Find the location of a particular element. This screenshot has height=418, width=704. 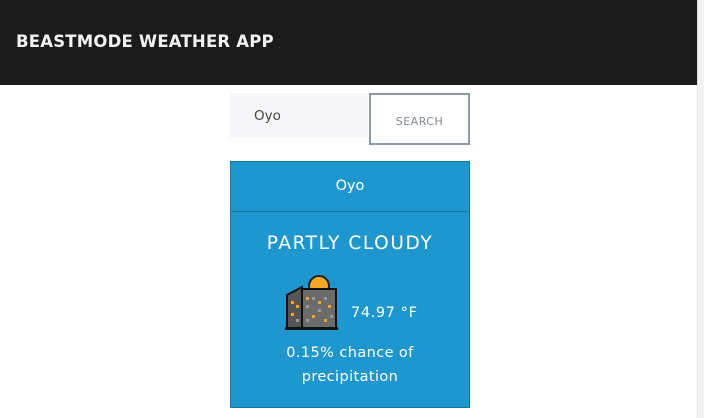

temperature: 74.97 °F is located at coordinates (384, 313).